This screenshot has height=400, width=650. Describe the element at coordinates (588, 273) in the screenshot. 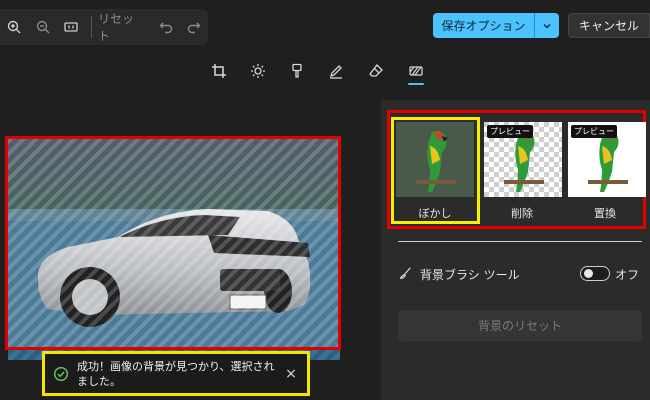

I see `toggle-knob` at that location.